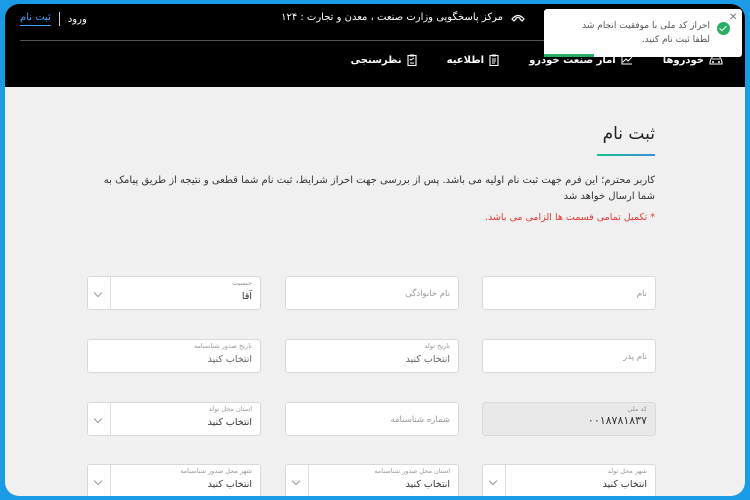 The width and height of the screenshot is (750, 500). Describe the element at coordinates (628, 134) in the screenshot. I see `page-title: ثبت نام` at that location.